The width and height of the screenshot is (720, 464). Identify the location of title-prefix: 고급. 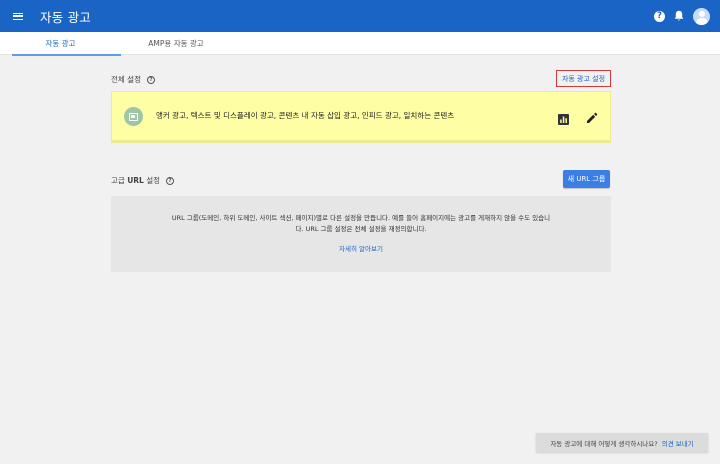
(119, 180).